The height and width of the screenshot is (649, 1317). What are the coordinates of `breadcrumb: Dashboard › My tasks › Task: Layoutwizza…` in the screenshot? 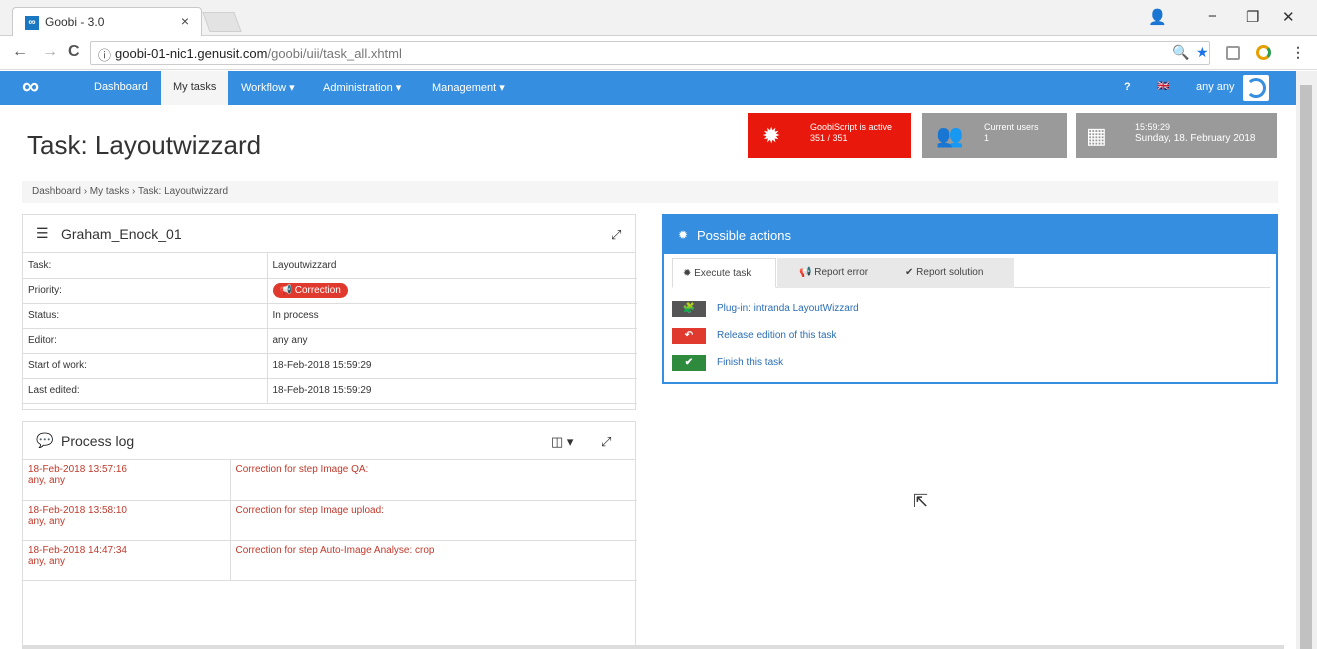 It's located at (650, 192).